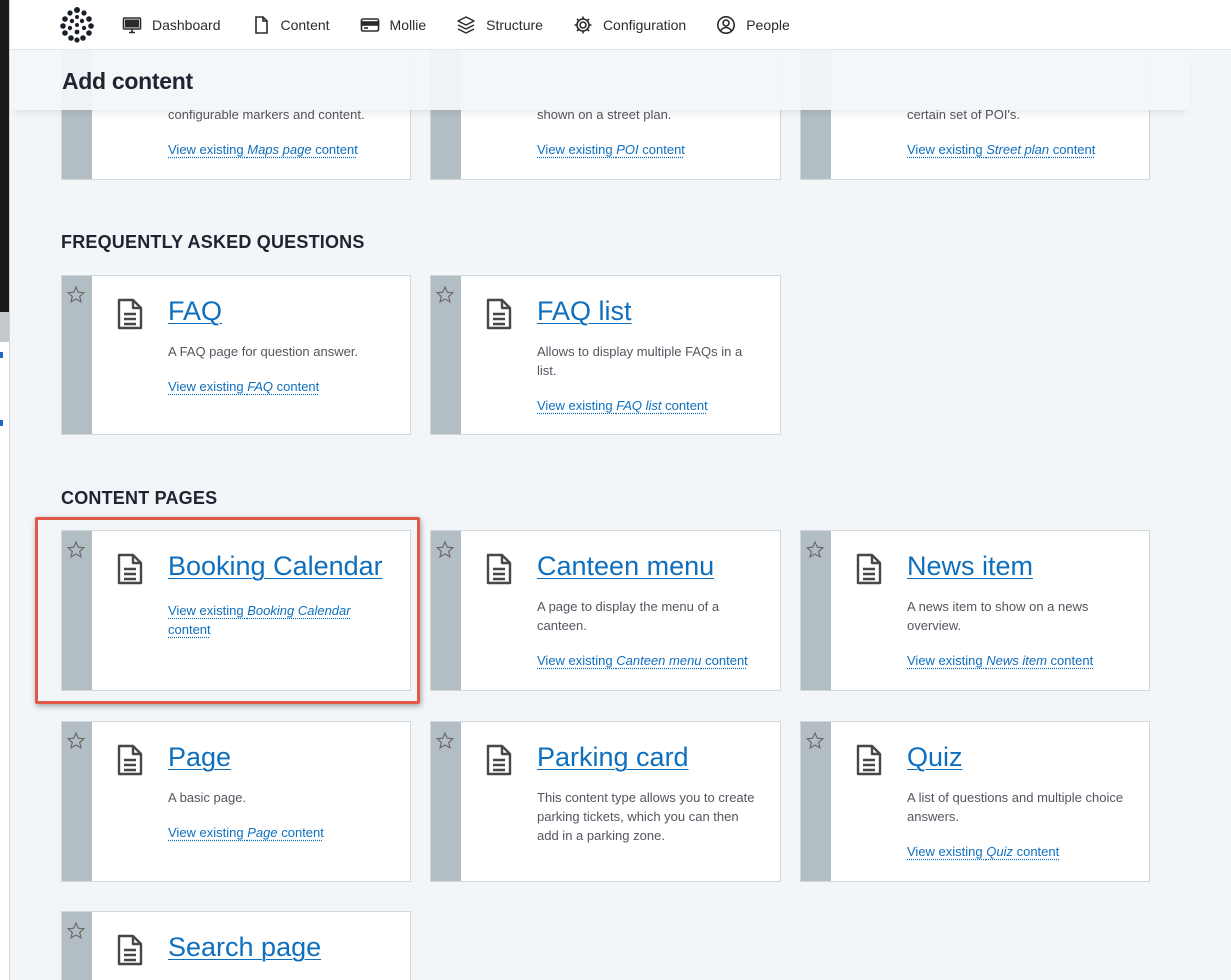 The image size is (1231, 980). I want to click on left-window-edge, so click(5, 490).